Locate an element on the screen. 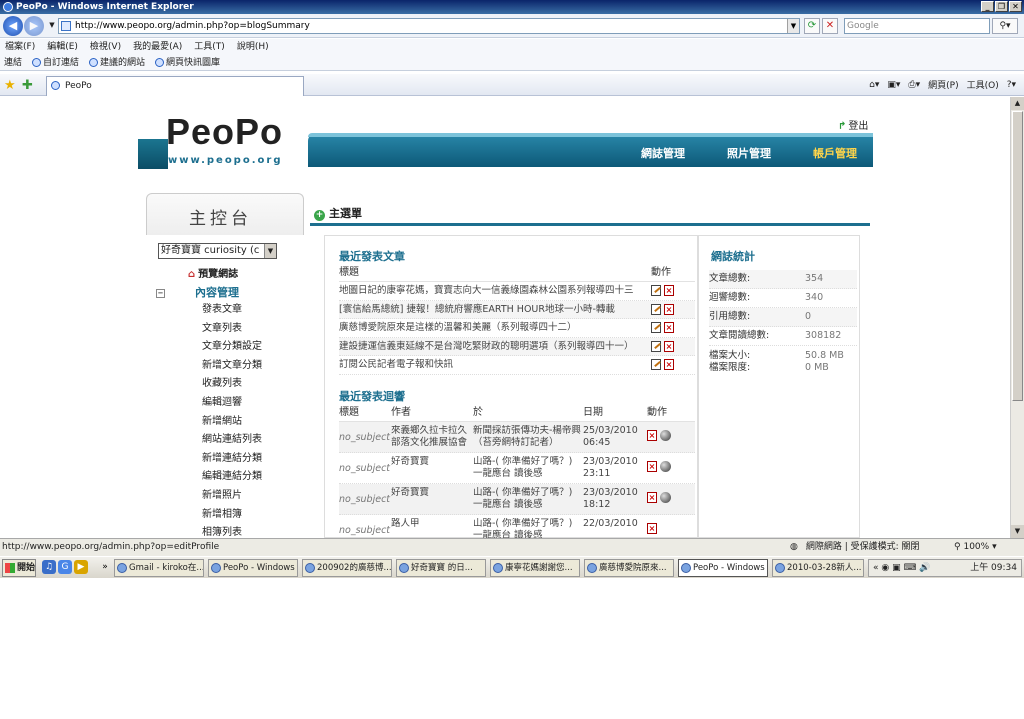 This screenshot has height=719, width=1024. page-menu: 網頁(P) is located at coordinates (943, 84).